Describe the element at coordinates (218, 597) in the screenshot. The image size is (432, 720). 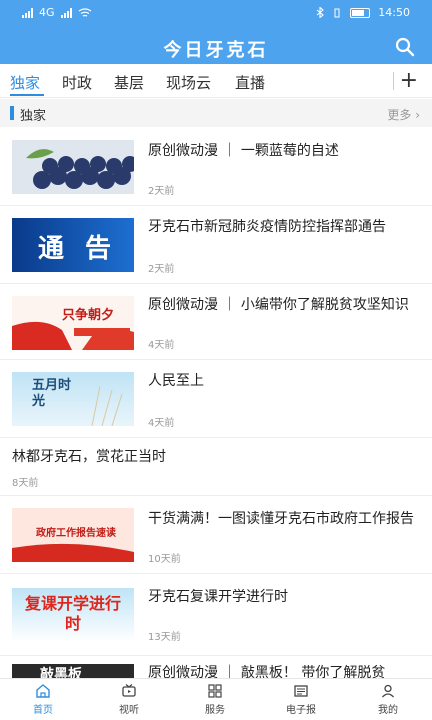
I see `news-title: 牙克石复课开学进行时` at that location.